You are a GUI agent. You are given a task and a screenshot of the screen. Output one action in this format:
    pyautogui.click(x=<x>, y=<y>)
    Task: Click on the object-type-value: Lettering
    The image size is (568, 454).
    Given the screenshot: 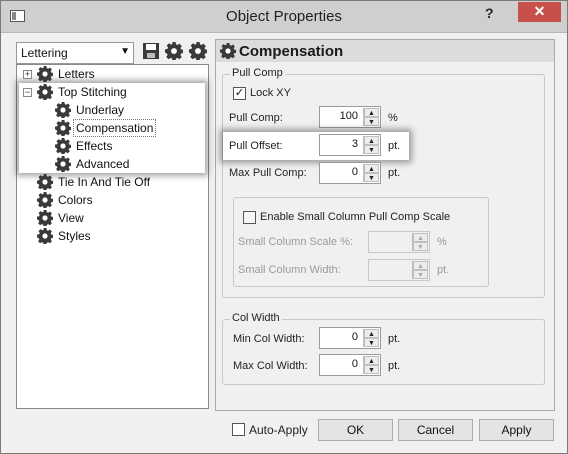 What is the action you would take?
    pyautogui.click(x=44, y=53)
    